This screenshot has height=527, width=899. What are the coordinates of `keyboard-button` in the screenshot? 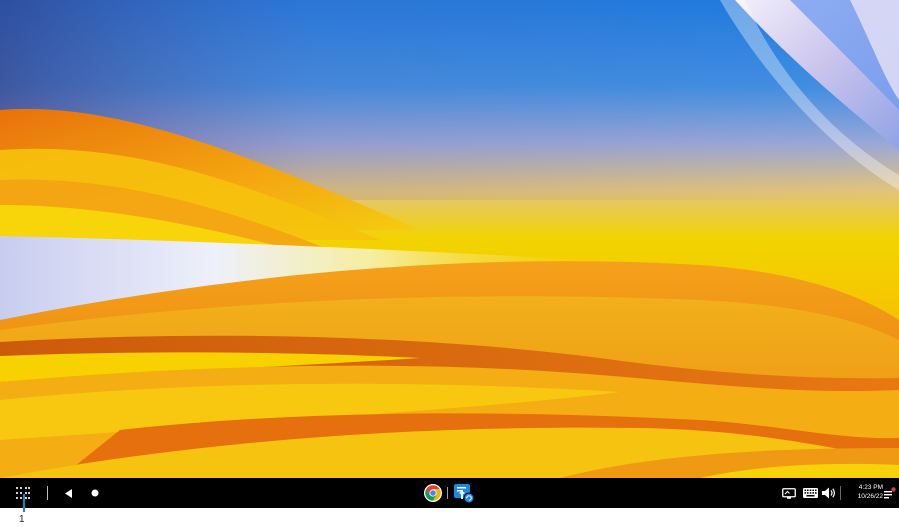 It's located at (810, 493).